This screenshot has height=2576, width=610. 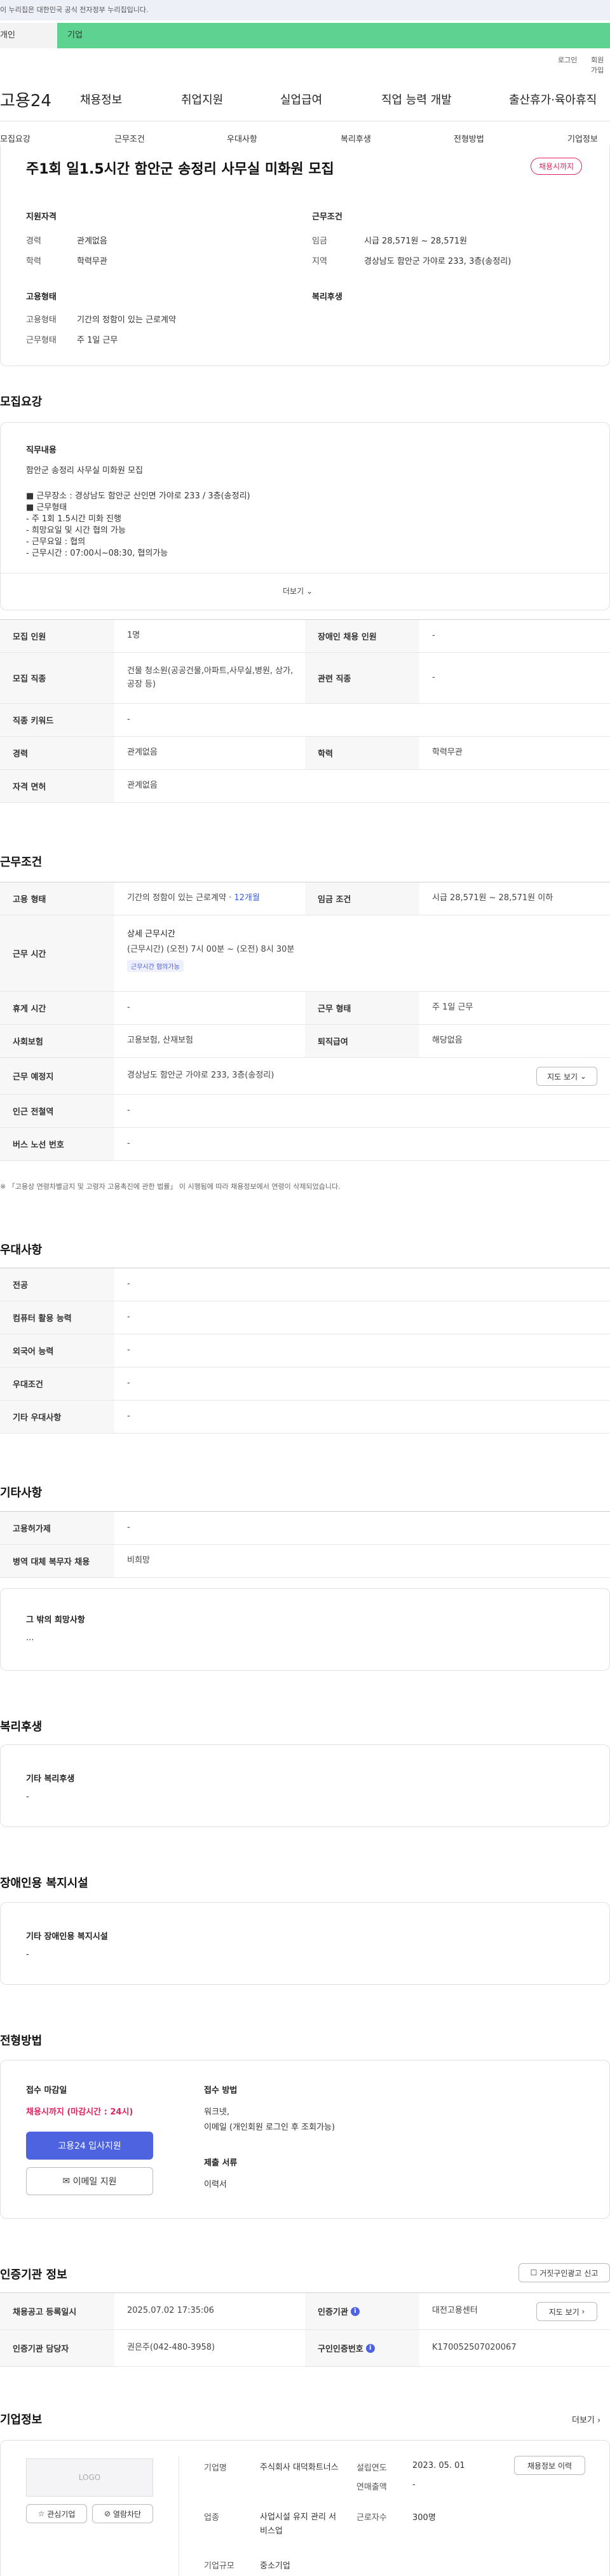 What do you see at coordinates (74, 10) in the screenshot?
I see `gov-banner-text: 이 누리집은 대한민국 공식 전자정부 누리집입니다.` at bounding box center [74, 10].